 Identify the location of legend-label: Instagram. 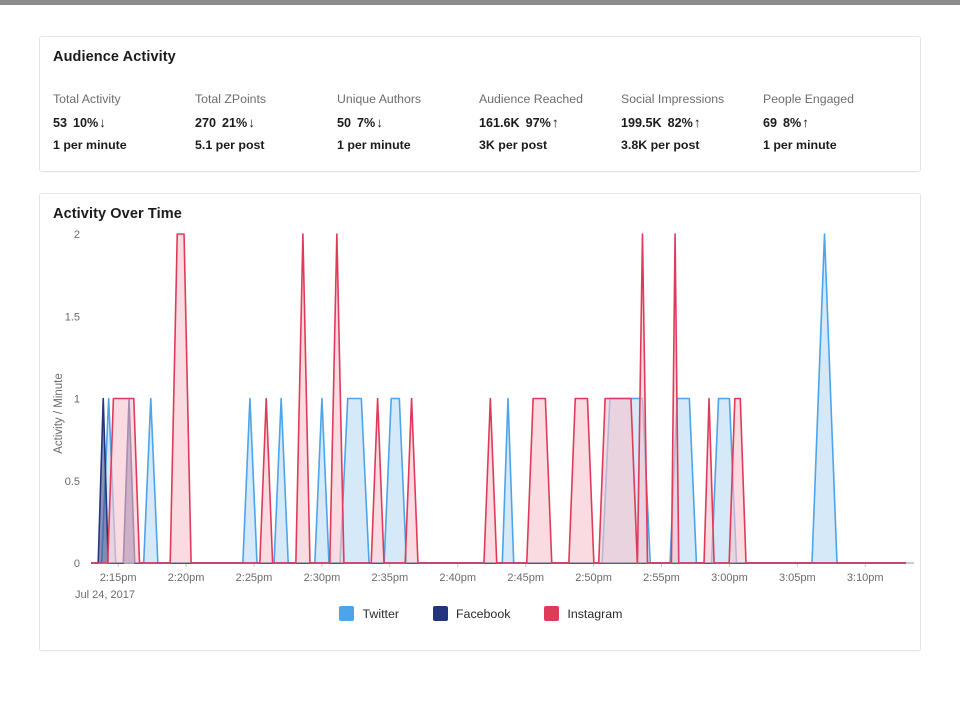
(595, 613).